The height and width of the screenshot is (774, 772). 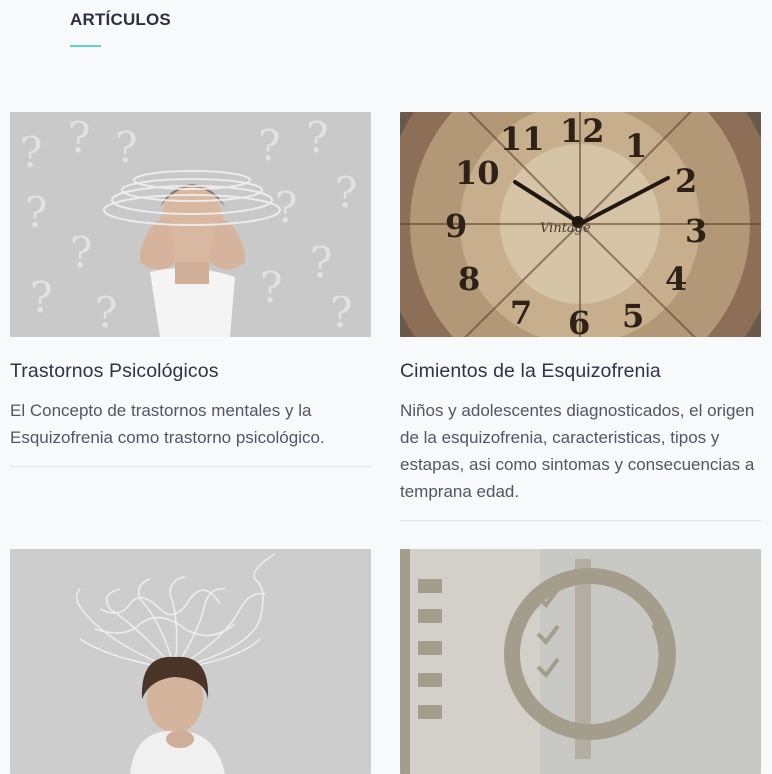 What do you see at coordinates (633, 316) in the screenshot?
I see `svg-text: 5` at bounding box center [633, 316].